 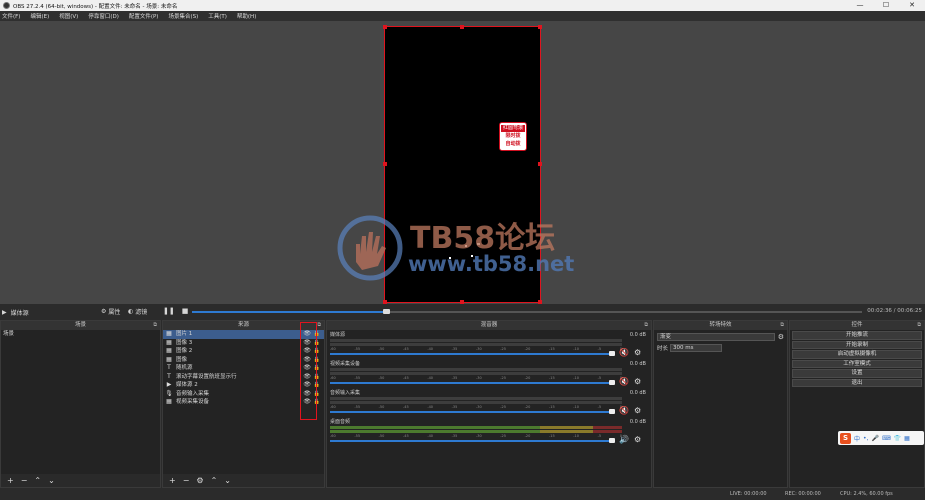 I want to click on source-label: 随机源, so click(x=184, y=368).